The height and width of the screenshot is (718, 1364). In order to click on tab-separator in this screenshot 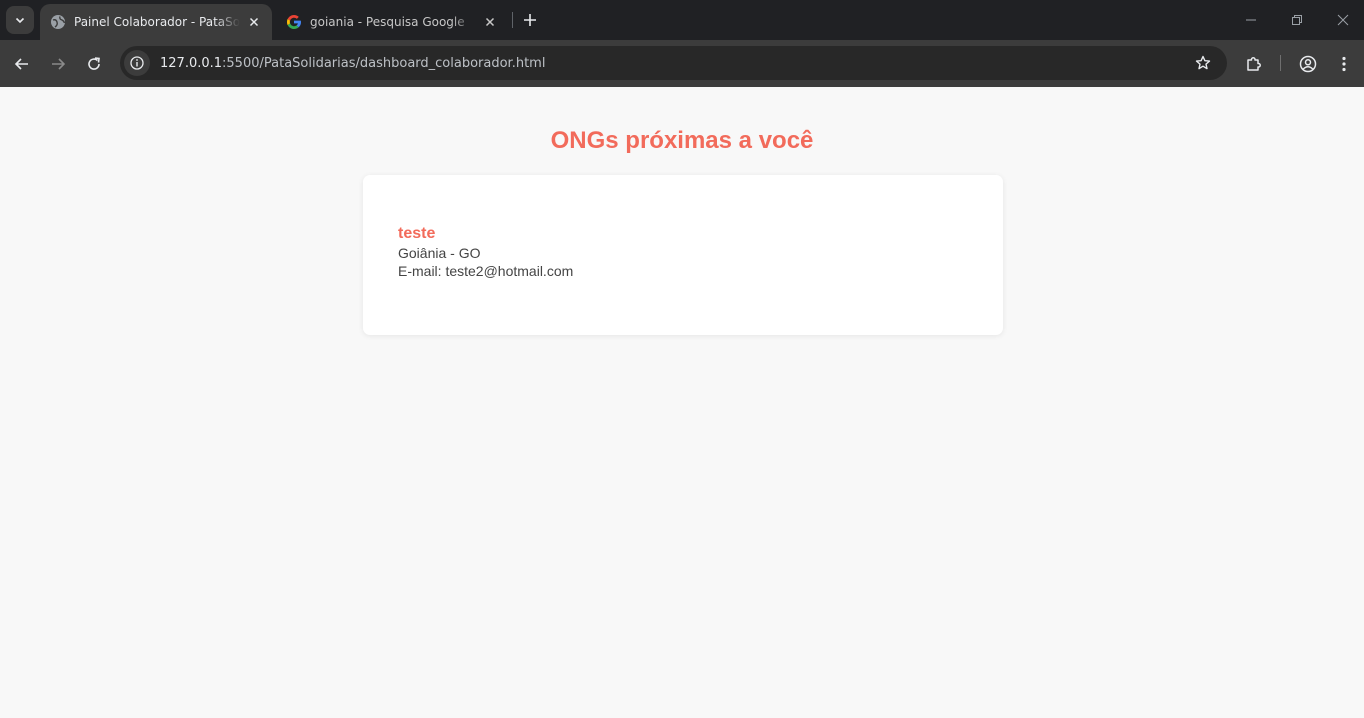, I will do `click(512, 20)`.